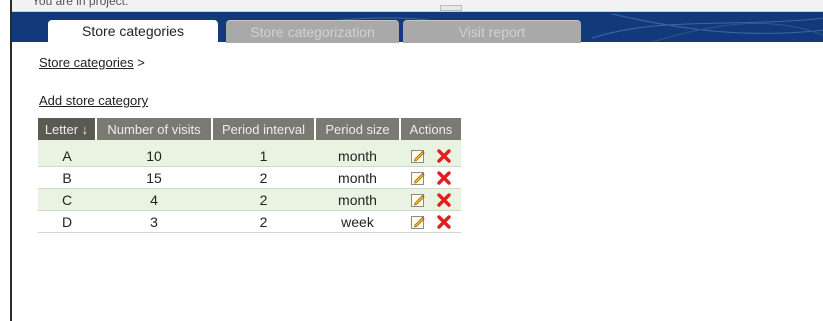  Describe the element at coordinates (133, 31) in the screenshot. I see `tab-store-categories: Store categories` at that location.